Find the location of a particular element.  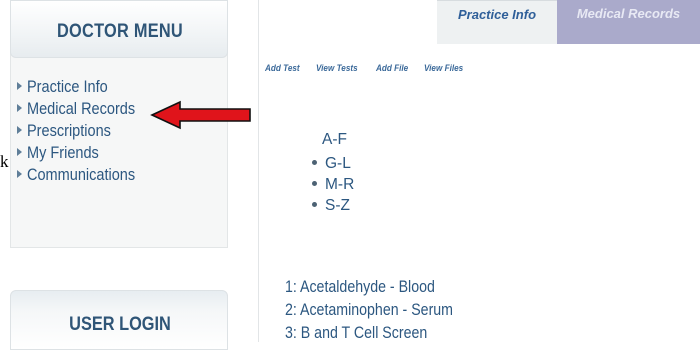

menu-item-my-friends: My Friends is located at coordinates (83, 153).